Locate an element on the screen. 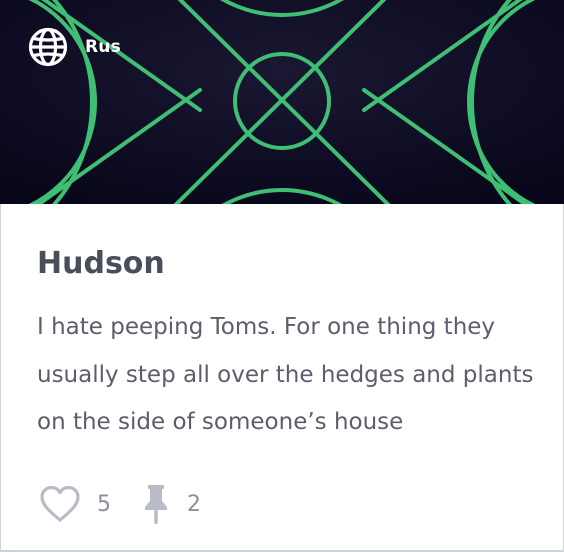  globe-icon is located at coordinates (48, 47).